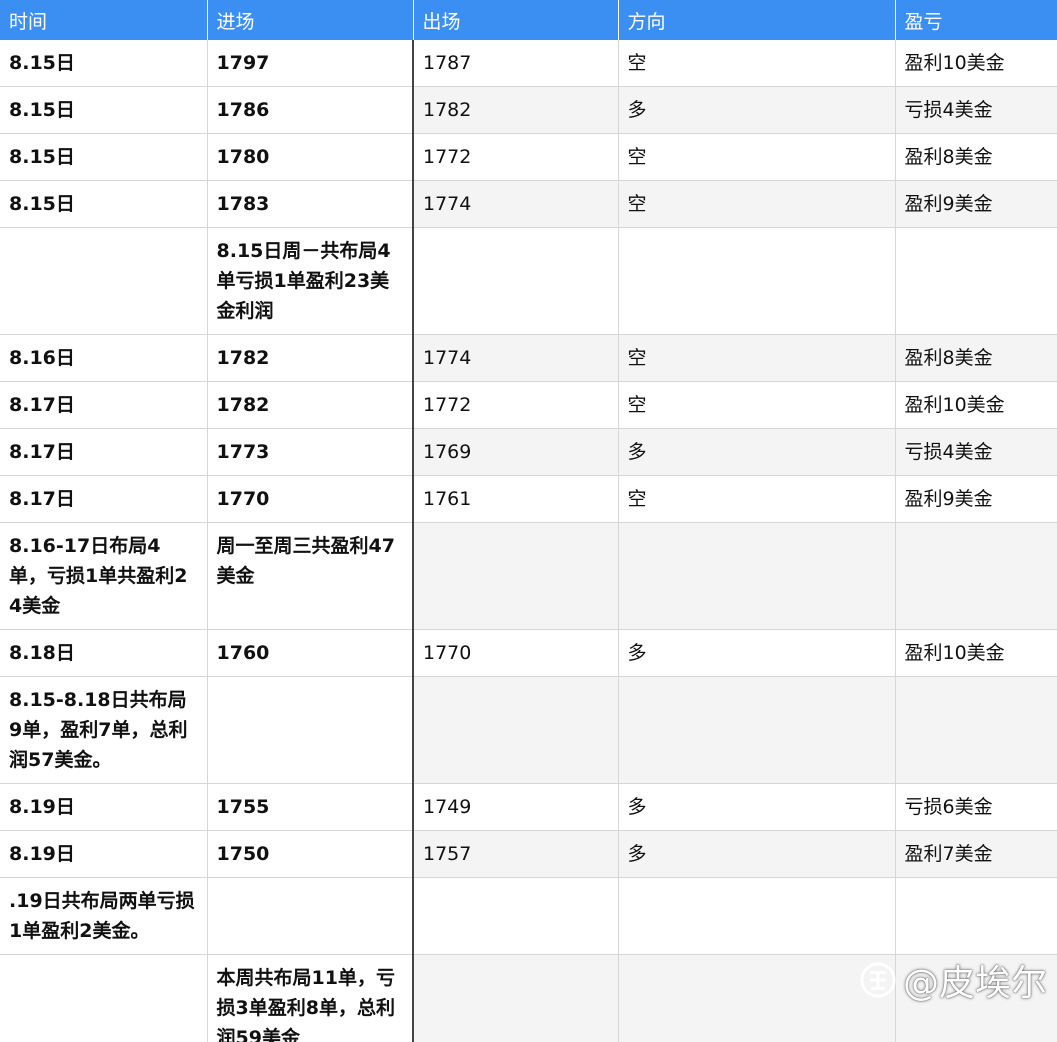  What do you see at coordinates (104, 653) in the screenshot?
I see `cell-time: 8.18日` at bounding box center [104, 653].